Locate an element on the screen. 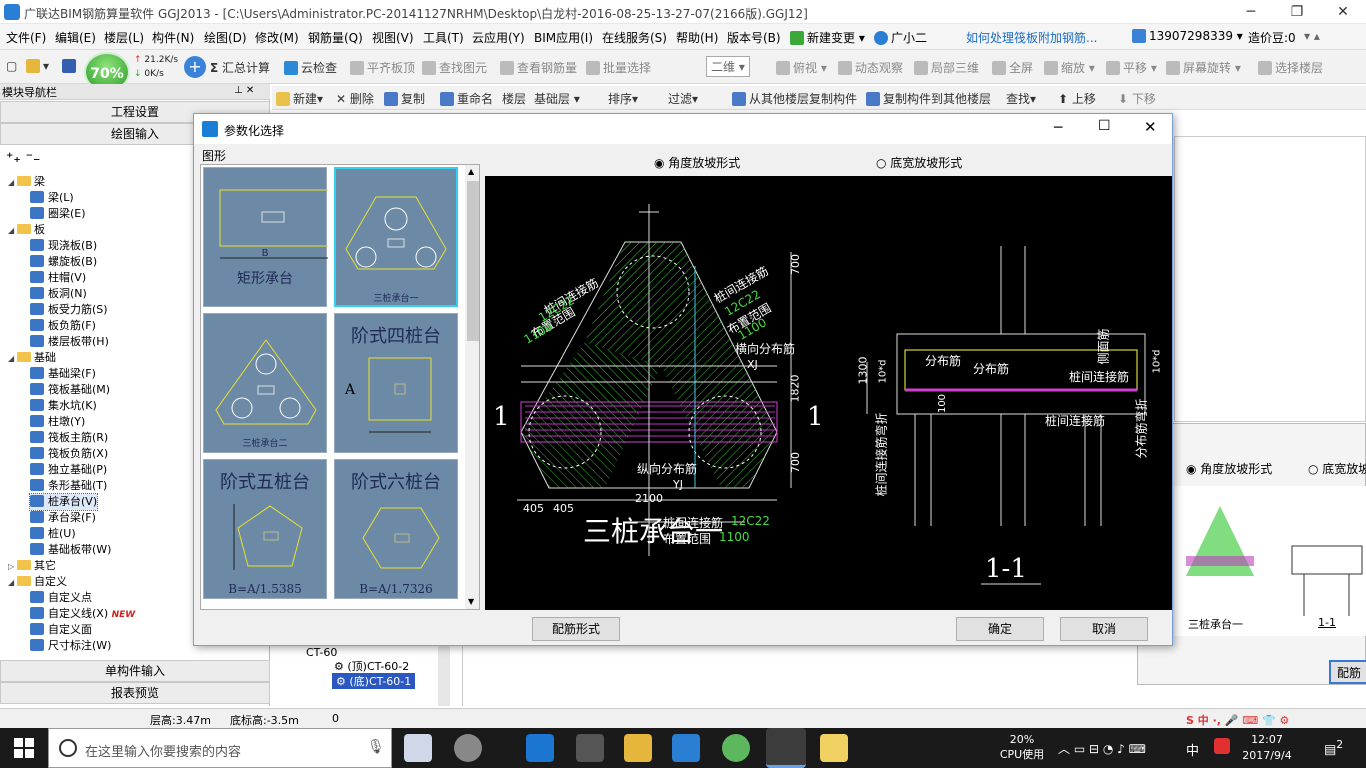 The height and width of the screenshot is (768, 1366). tree-item: 筏板主筋(R) is located at coordinates (69, 438).